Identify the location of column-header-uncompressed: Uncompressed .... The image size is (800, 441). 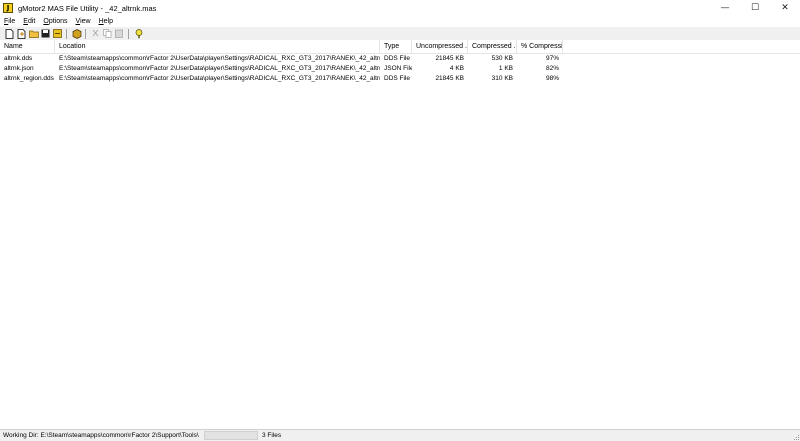
(440, 46).